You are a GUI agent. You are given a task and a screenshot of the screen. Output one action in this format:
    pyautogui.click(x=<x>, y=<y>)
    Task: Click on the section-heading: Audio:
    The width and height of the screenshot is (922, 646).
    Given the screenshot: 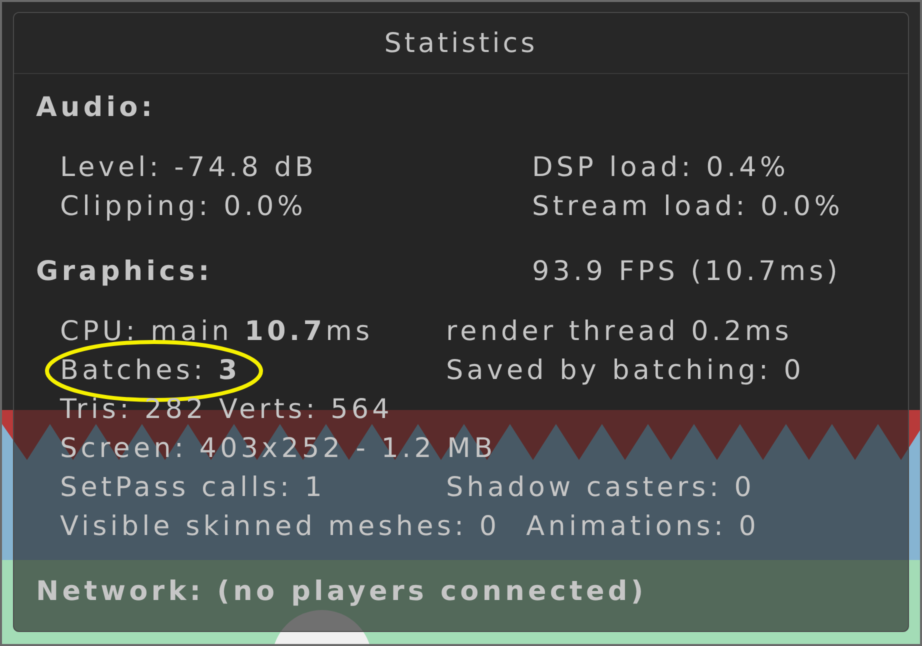 What is the action you would take?
    pyautogui.click(x=96, y=108)
    